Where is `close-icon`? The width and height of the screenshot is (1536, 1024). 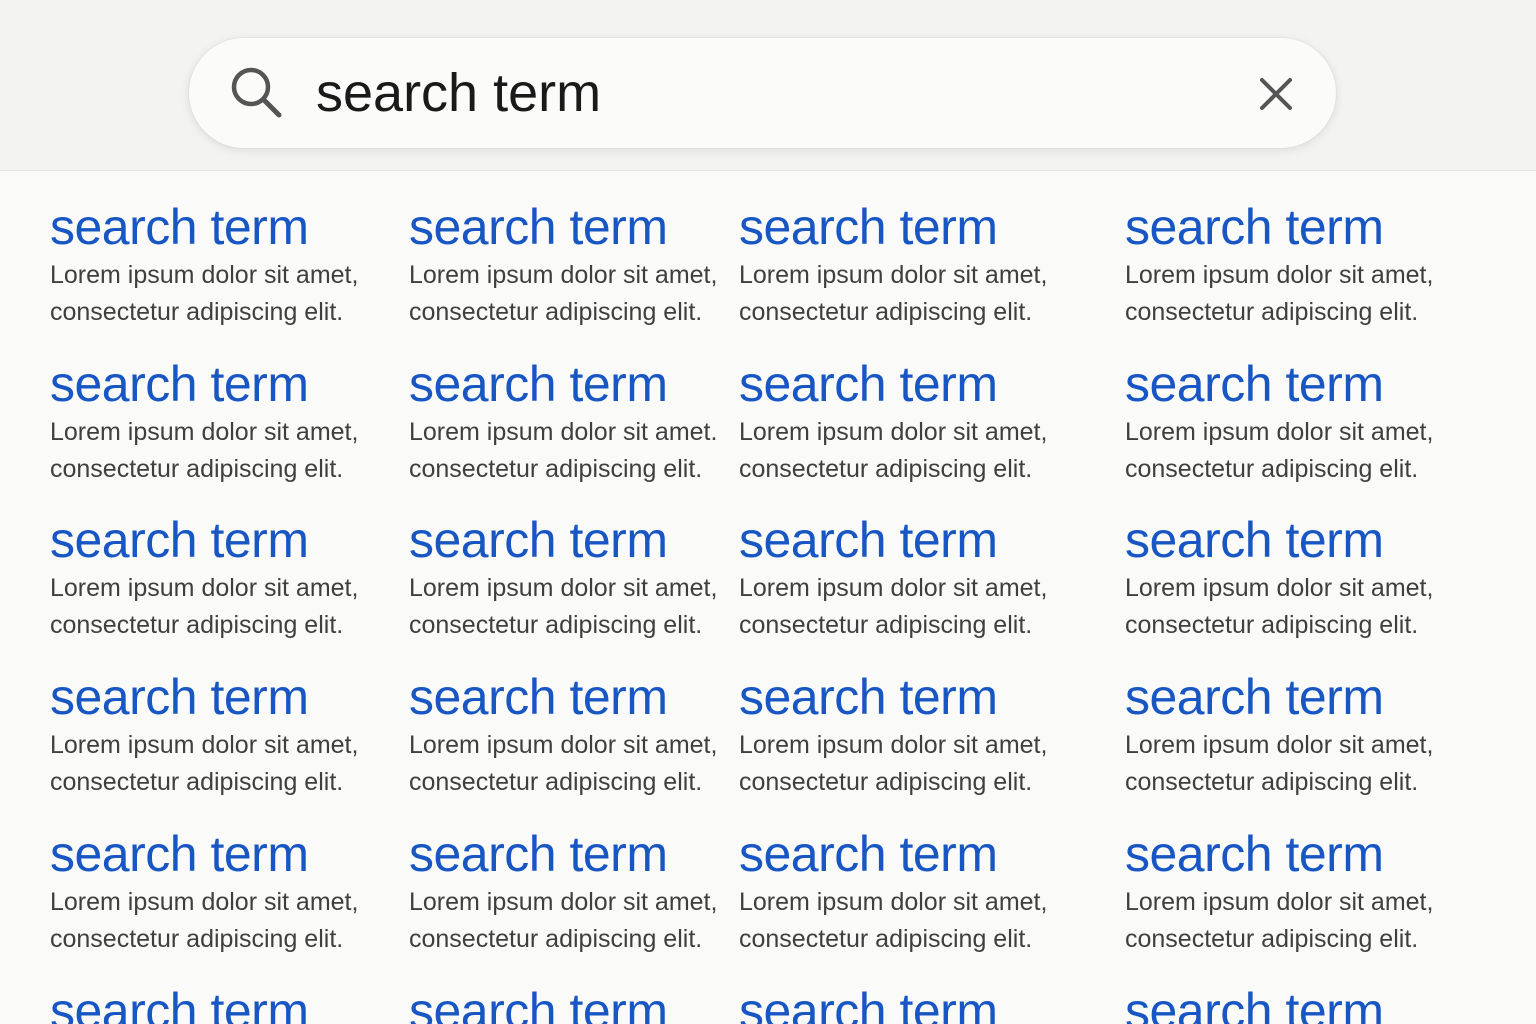
close-icon is located at coordinates (1276, 94).